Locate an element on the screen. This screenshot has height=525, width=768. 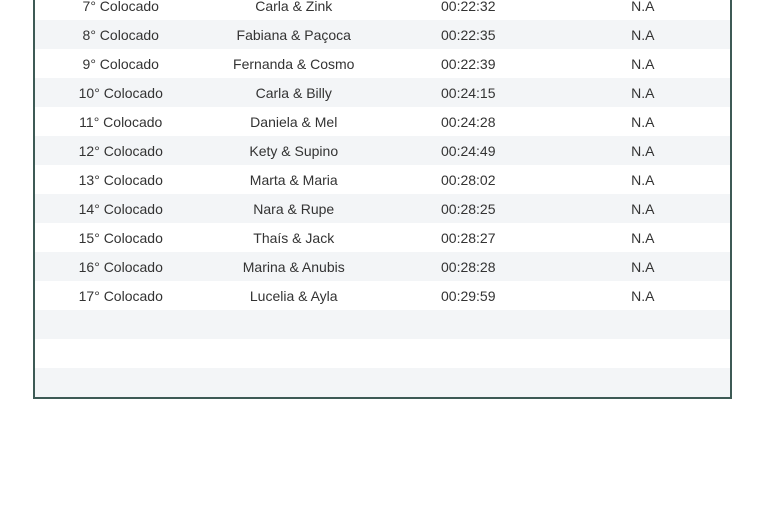
pair-cell: Carla & Zink is located at coordinates (294, 7).